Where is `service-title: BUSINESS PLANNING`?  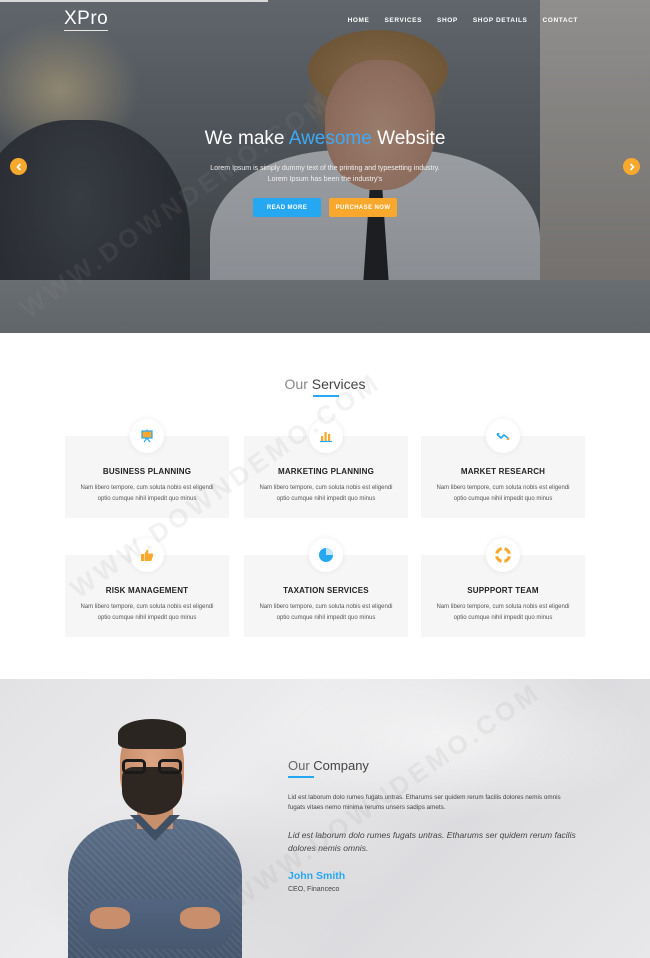 service-title: BUSINESS PLANNING is located at coordinates (147, 471).